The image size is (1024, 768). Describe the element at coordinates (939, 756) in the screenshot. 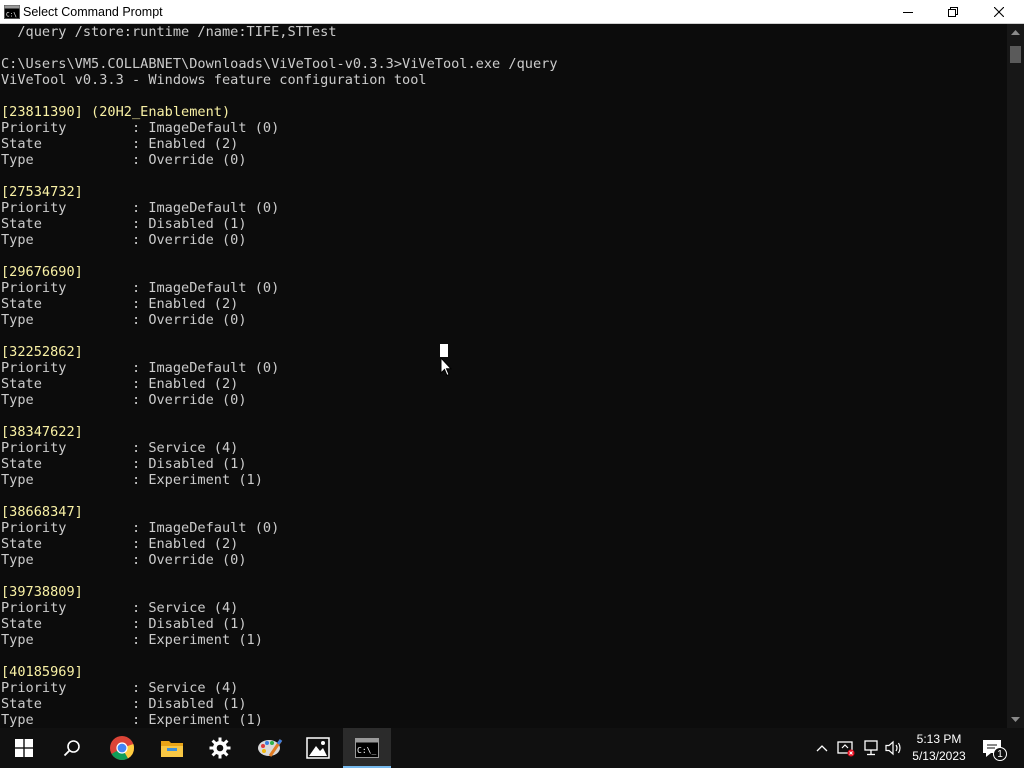

I see `clock-date: 5/13/2023` at that location.